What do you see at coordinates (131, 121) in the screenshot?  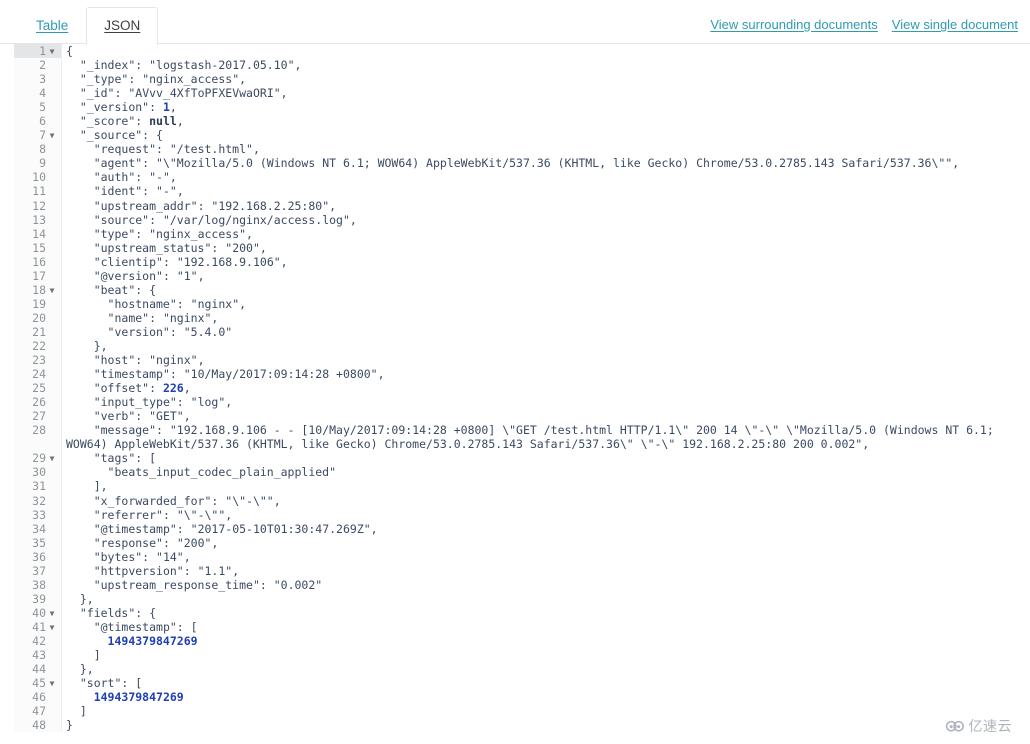 I see `code-line: "_score": null,` at bounding box center [131, 121].